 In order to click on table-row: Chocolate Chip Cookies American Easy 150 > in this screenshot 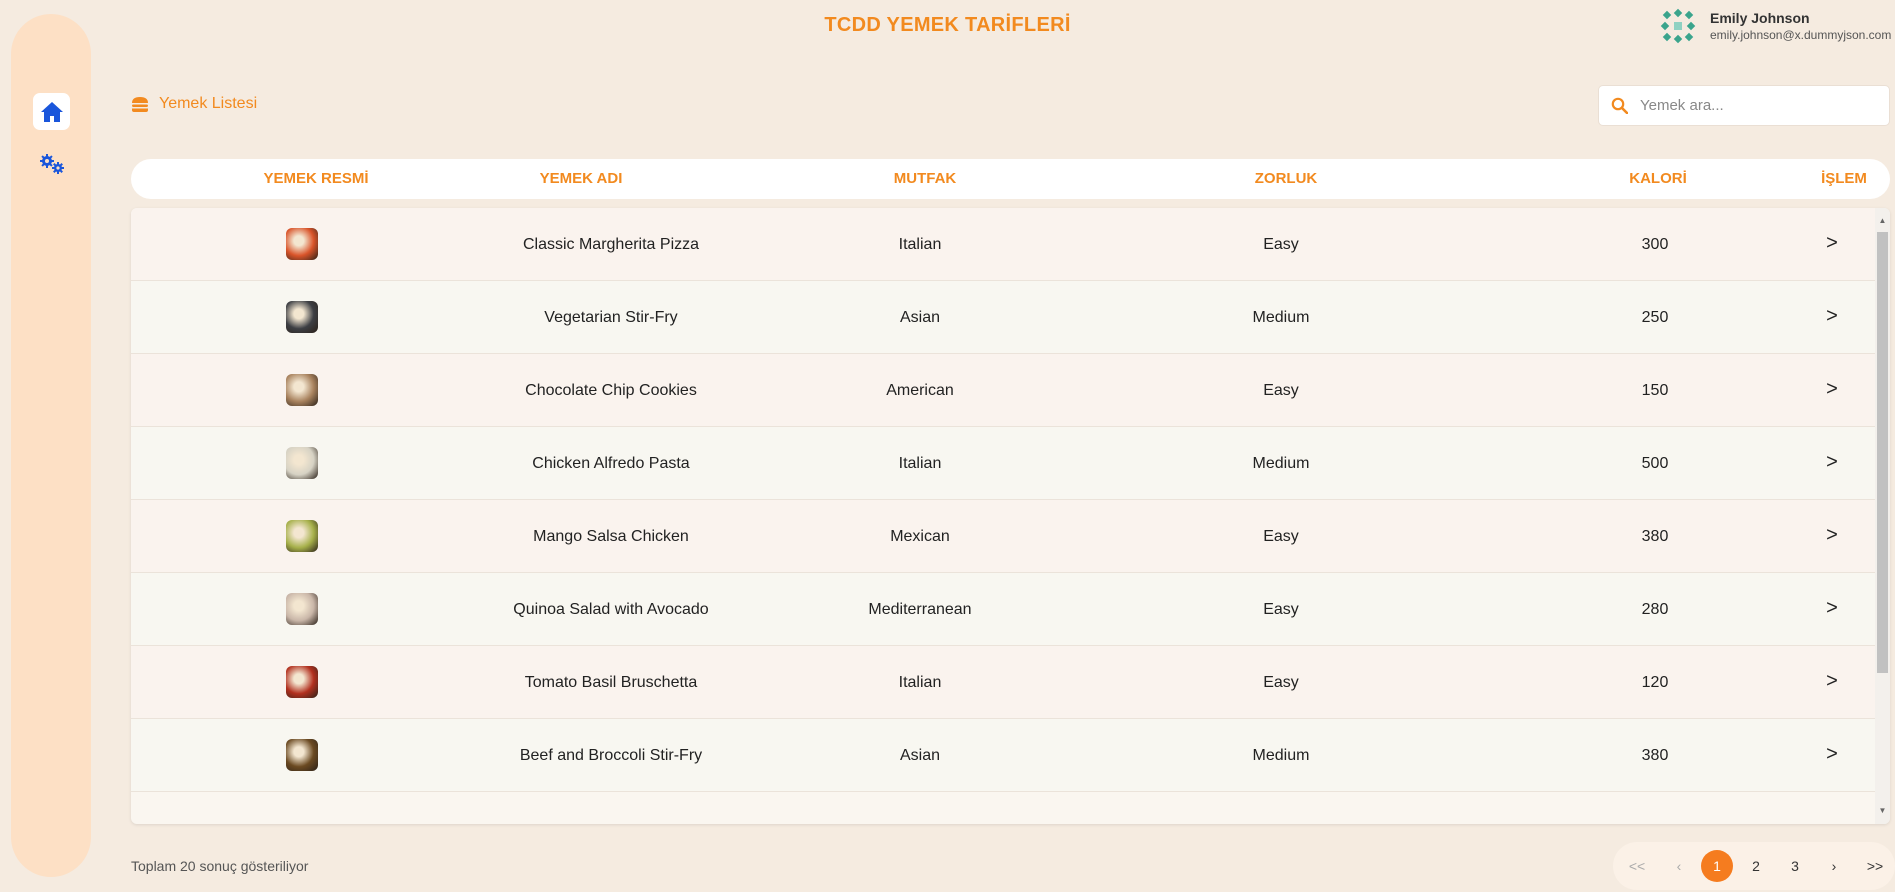, I will do `click(1003, 390)`.